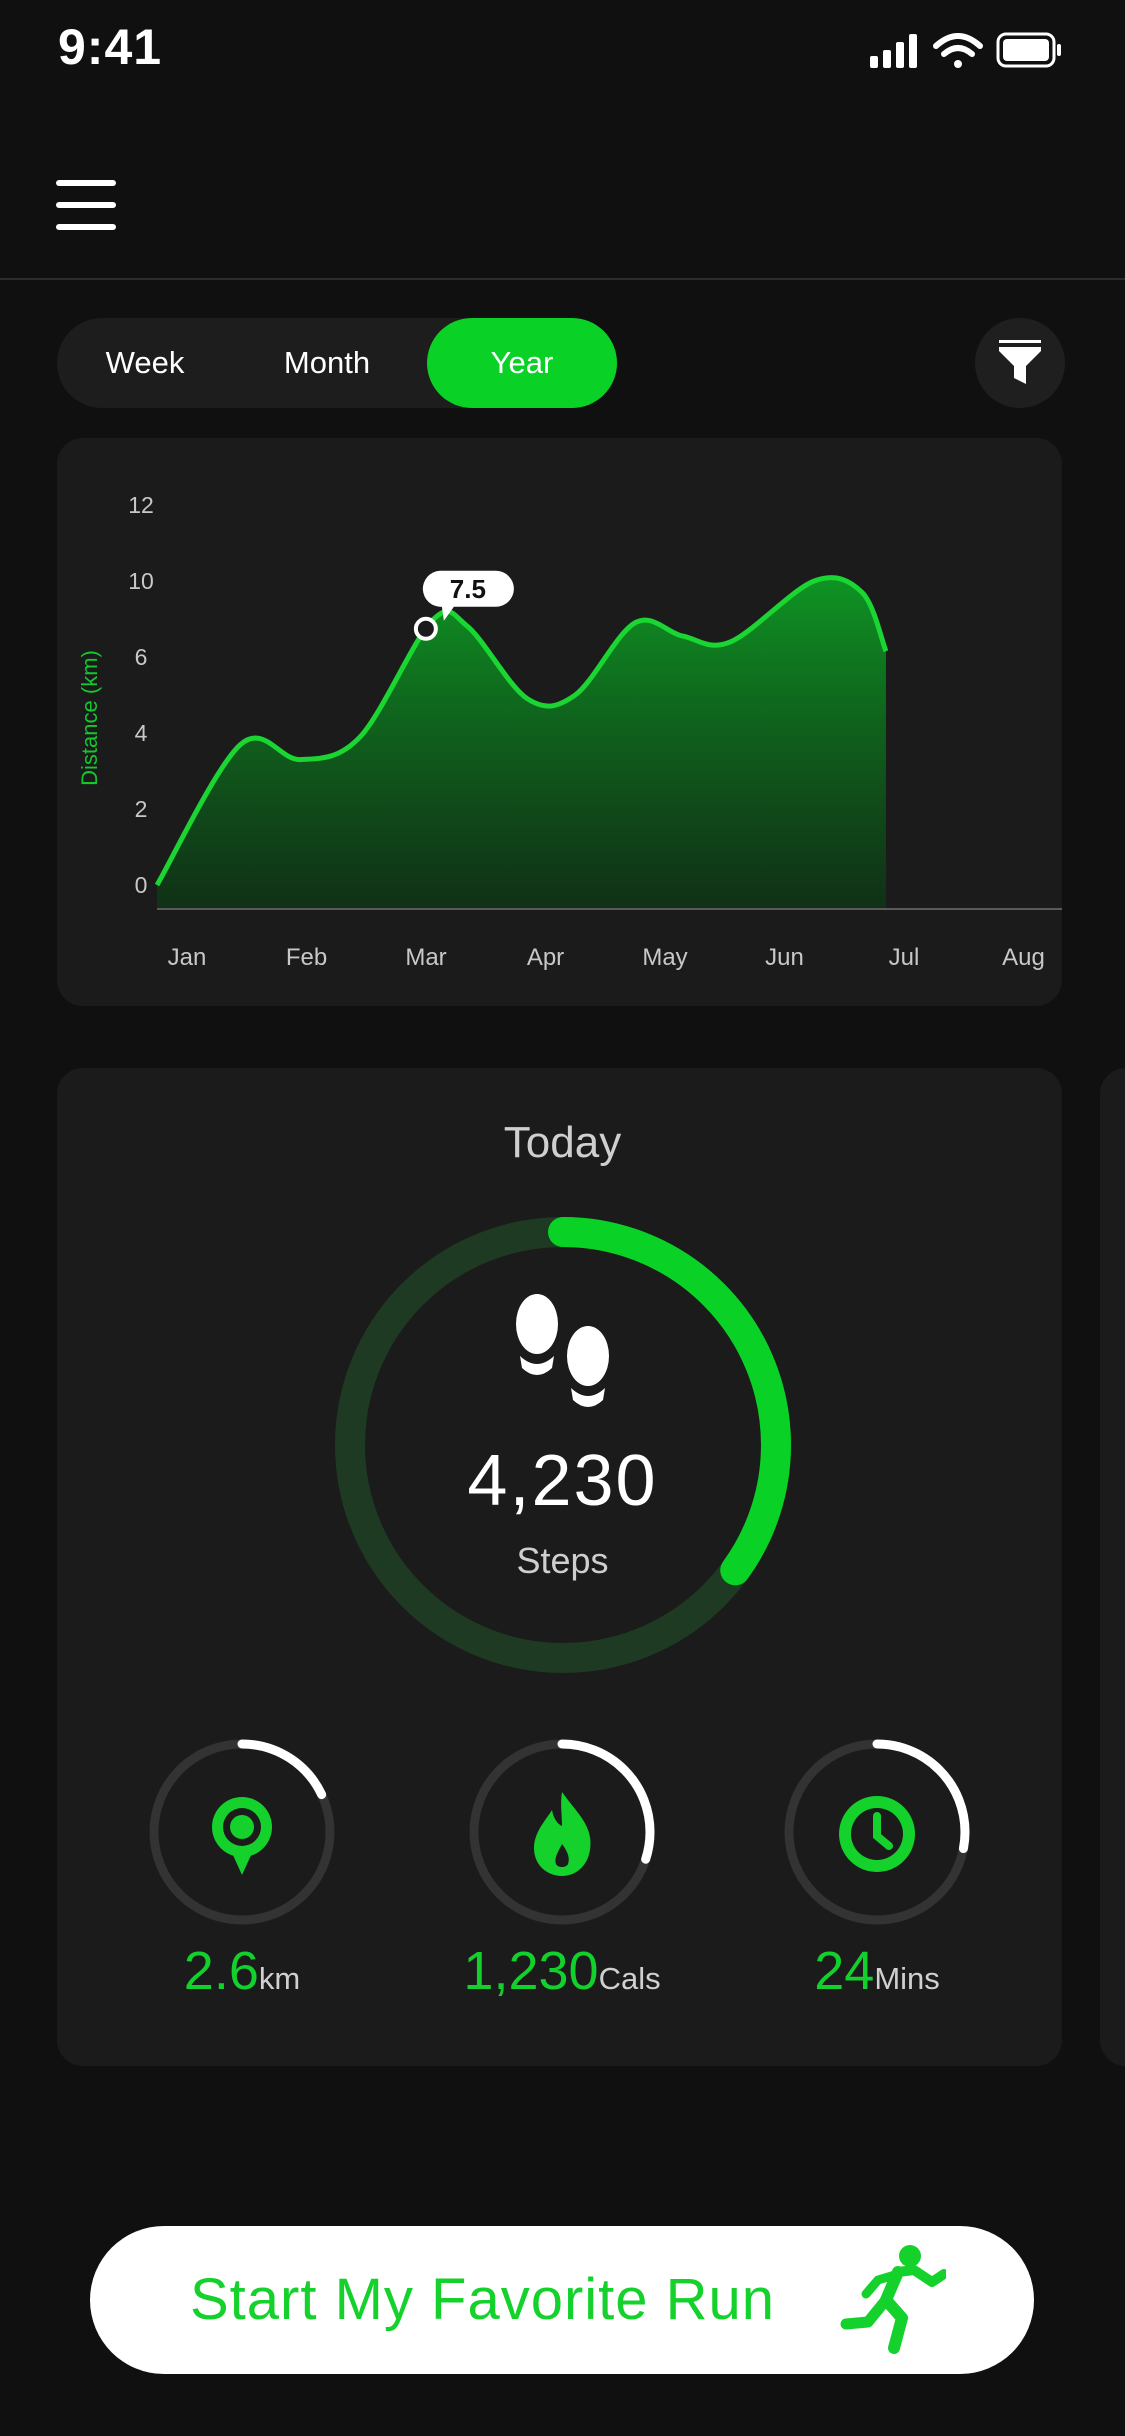 This screenshot has width=1125, height=2436. Describe the element at coordinates (425, 957) in the screenshot. I see `x-tick-label: Mar` at that location.